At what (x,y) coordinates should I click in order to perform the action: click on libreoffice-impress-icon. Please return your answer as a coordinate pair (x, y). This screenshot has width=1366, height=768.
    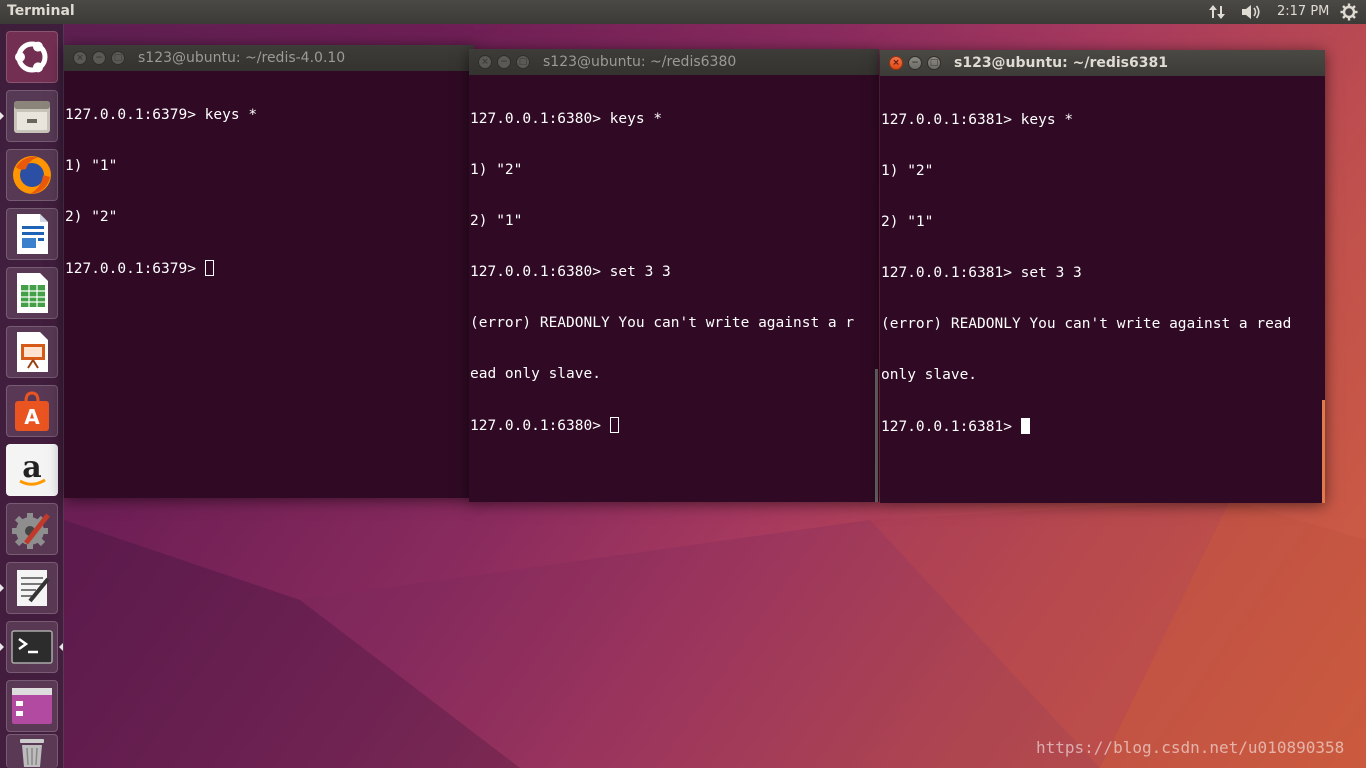
    Looking at the image, I should click on (32, 352).